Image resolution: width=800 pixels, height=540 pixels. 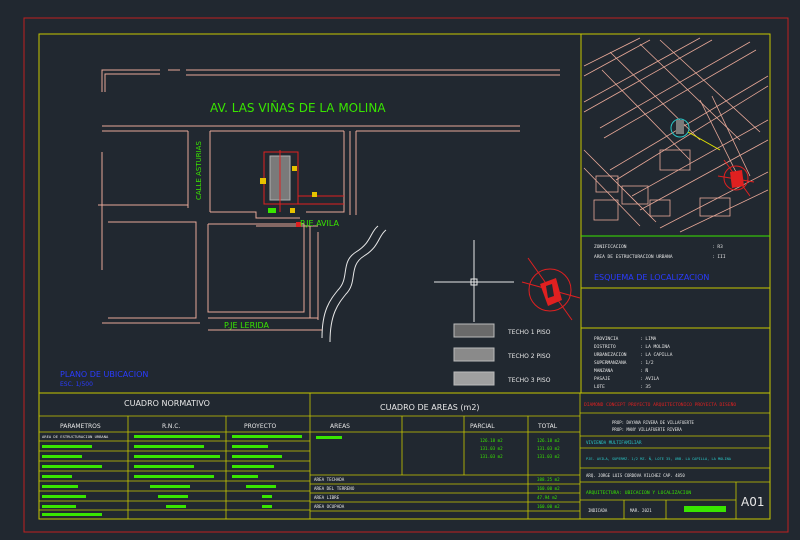 What do you see at coordinates (752, 502) in the screenshot?
I see `sheet-number: A01` at bounding box center [752, 502].